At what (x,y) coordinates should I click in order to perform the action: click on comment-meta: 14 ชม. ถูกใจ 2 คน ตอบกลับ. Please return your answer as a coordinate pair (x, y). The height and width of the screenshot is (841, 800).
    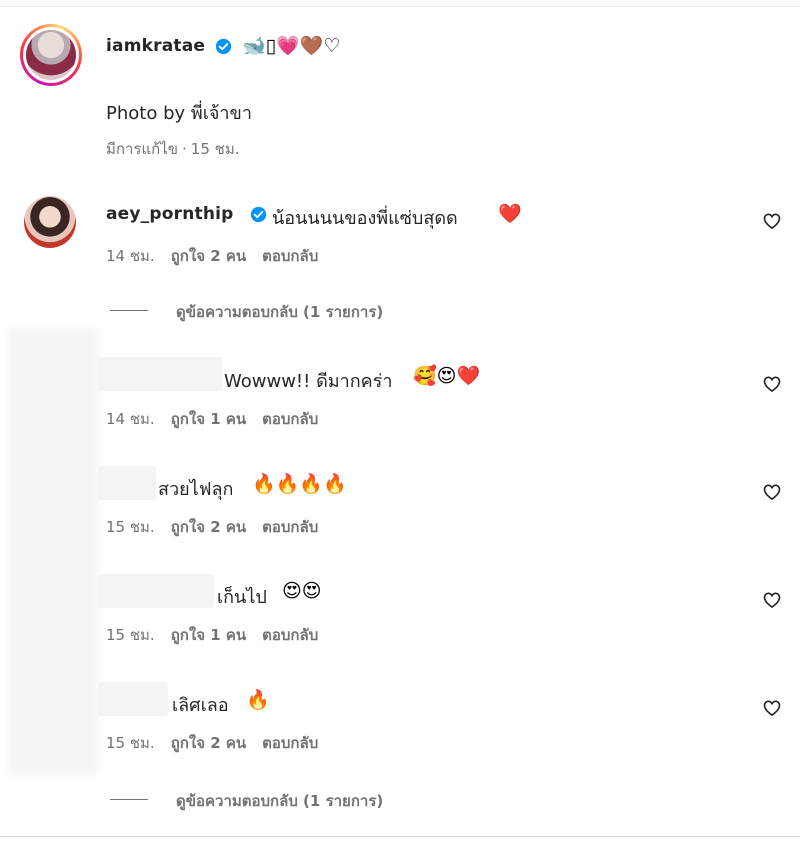
    Looking at the image, I should click on (220, 256).